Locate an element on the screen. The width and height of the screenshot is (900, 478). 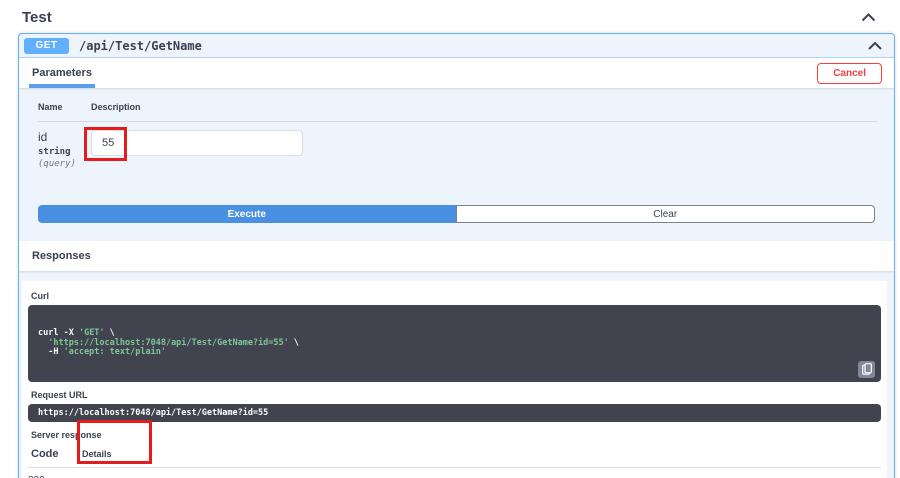
copy-curl-button is located at coordinates (866, 369).